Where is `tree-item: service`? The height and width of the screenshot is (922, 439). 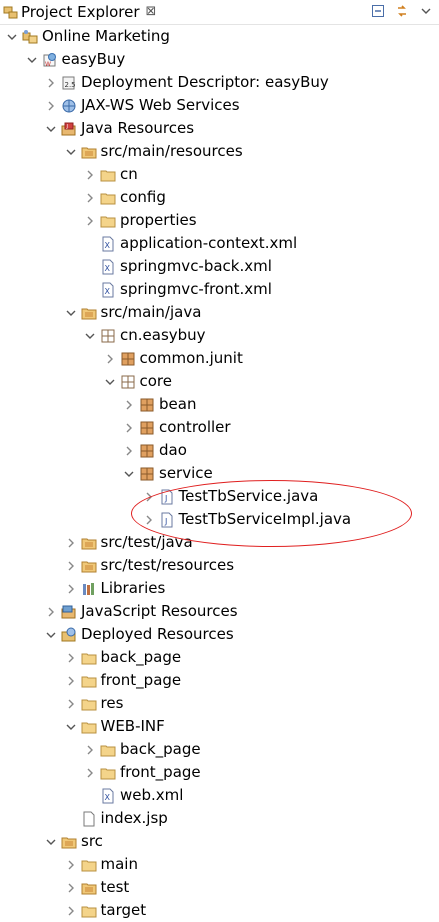 tree-item: service is located at coordinates (219, 473).